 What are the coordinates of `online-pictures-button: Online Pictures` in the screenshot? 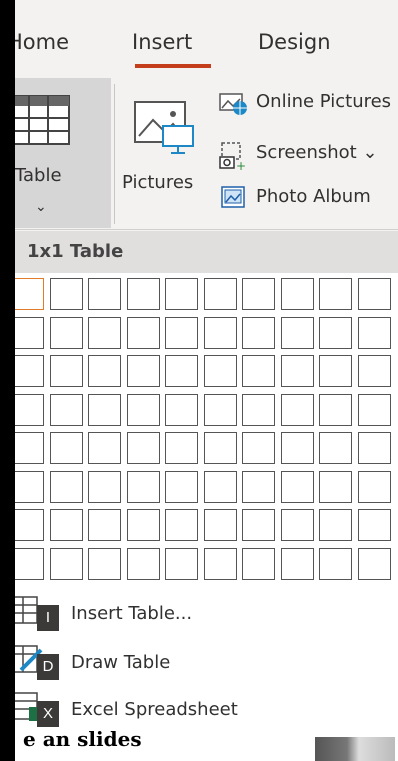 It's located at (308, 103).